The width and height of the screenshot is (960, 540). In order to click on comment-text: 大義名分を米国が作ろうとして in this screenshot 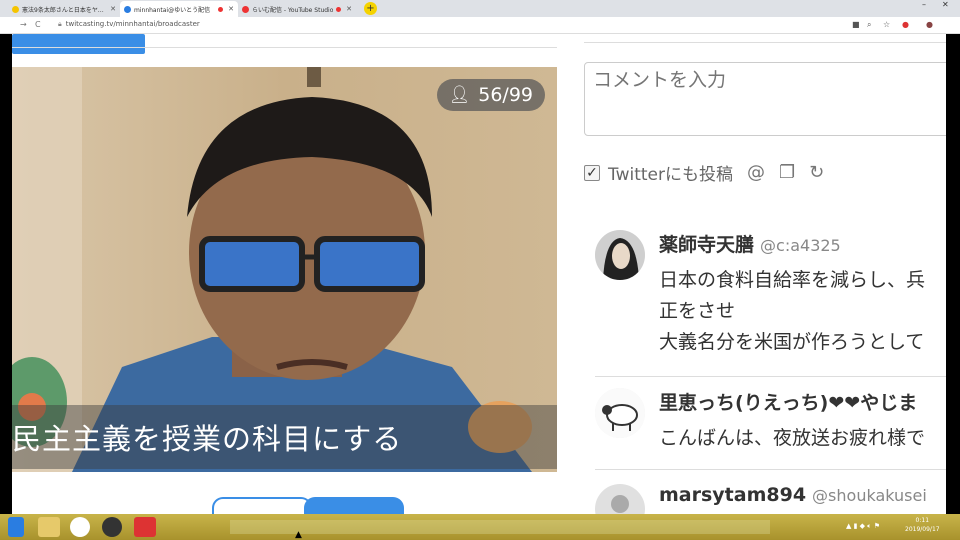, I will do `click(792, 342)`.